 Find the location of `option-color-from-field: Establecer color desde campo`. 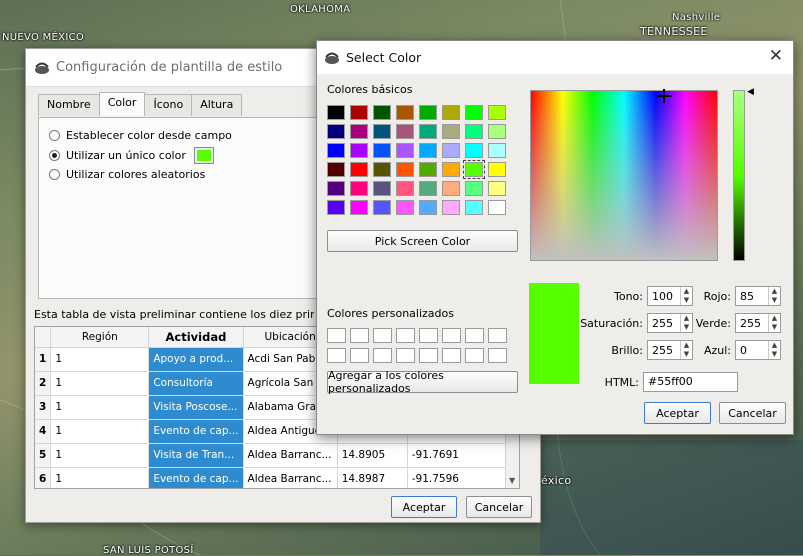

option-color-from-field: Establecer color desde campo is located at coordinates (140, 135).